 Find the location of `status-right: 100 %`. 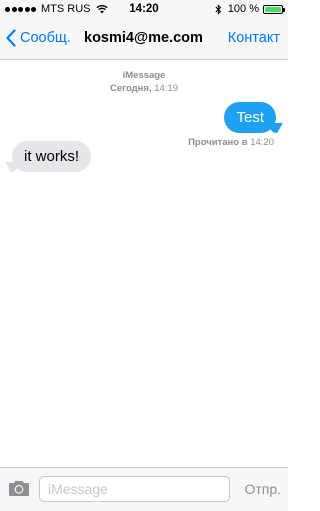

status-right: 100 % is located at coordinates (250, 9).